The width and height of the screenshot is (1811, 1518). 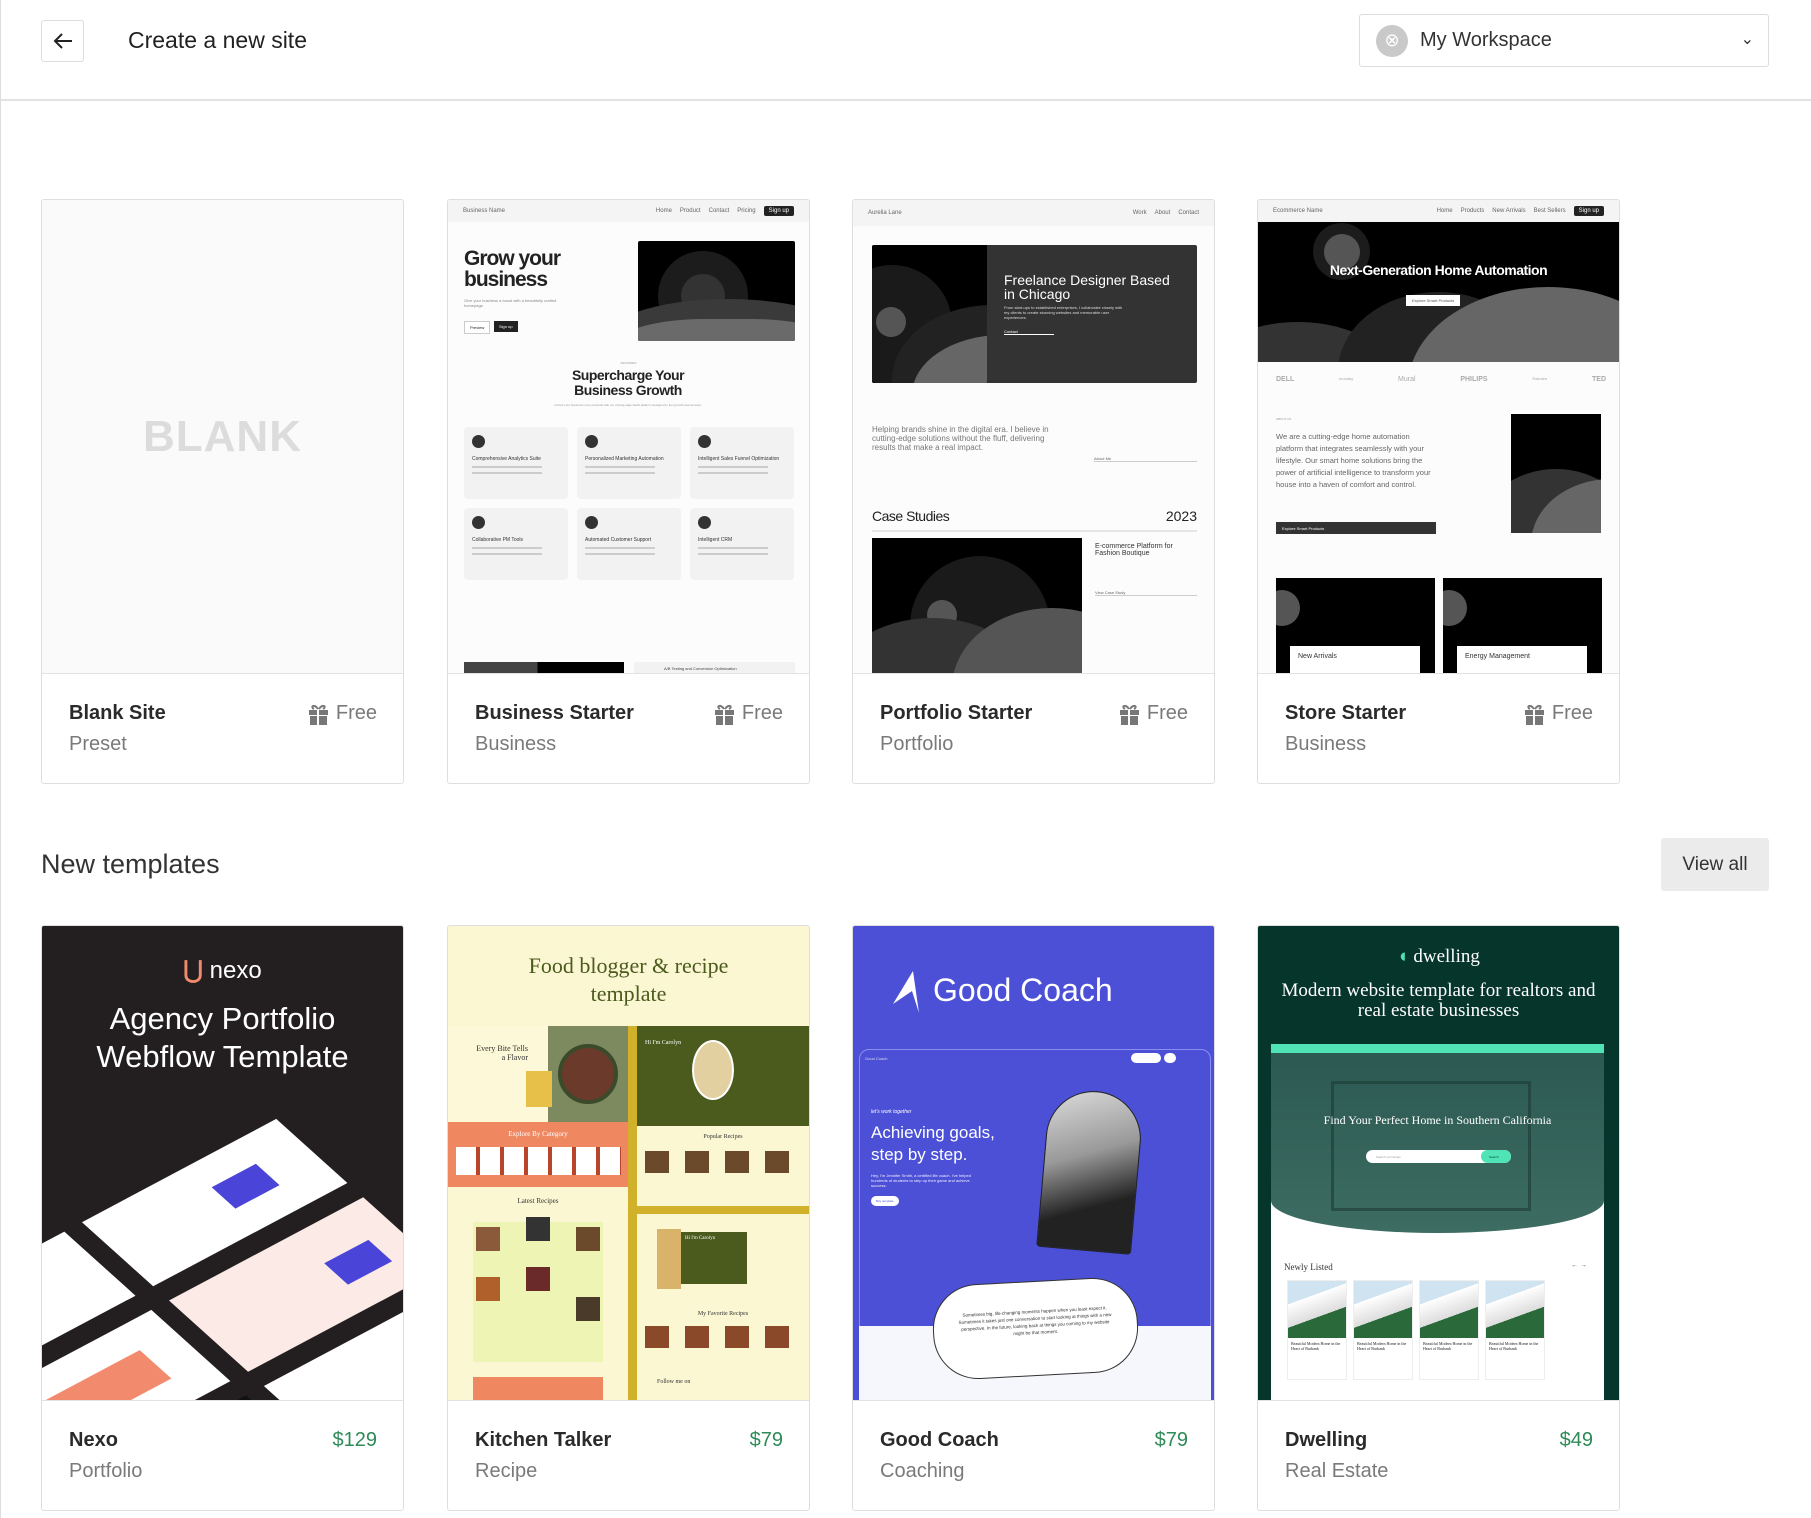 I want to click on preview-card: Energy Management, so click(x=1522, y=626).